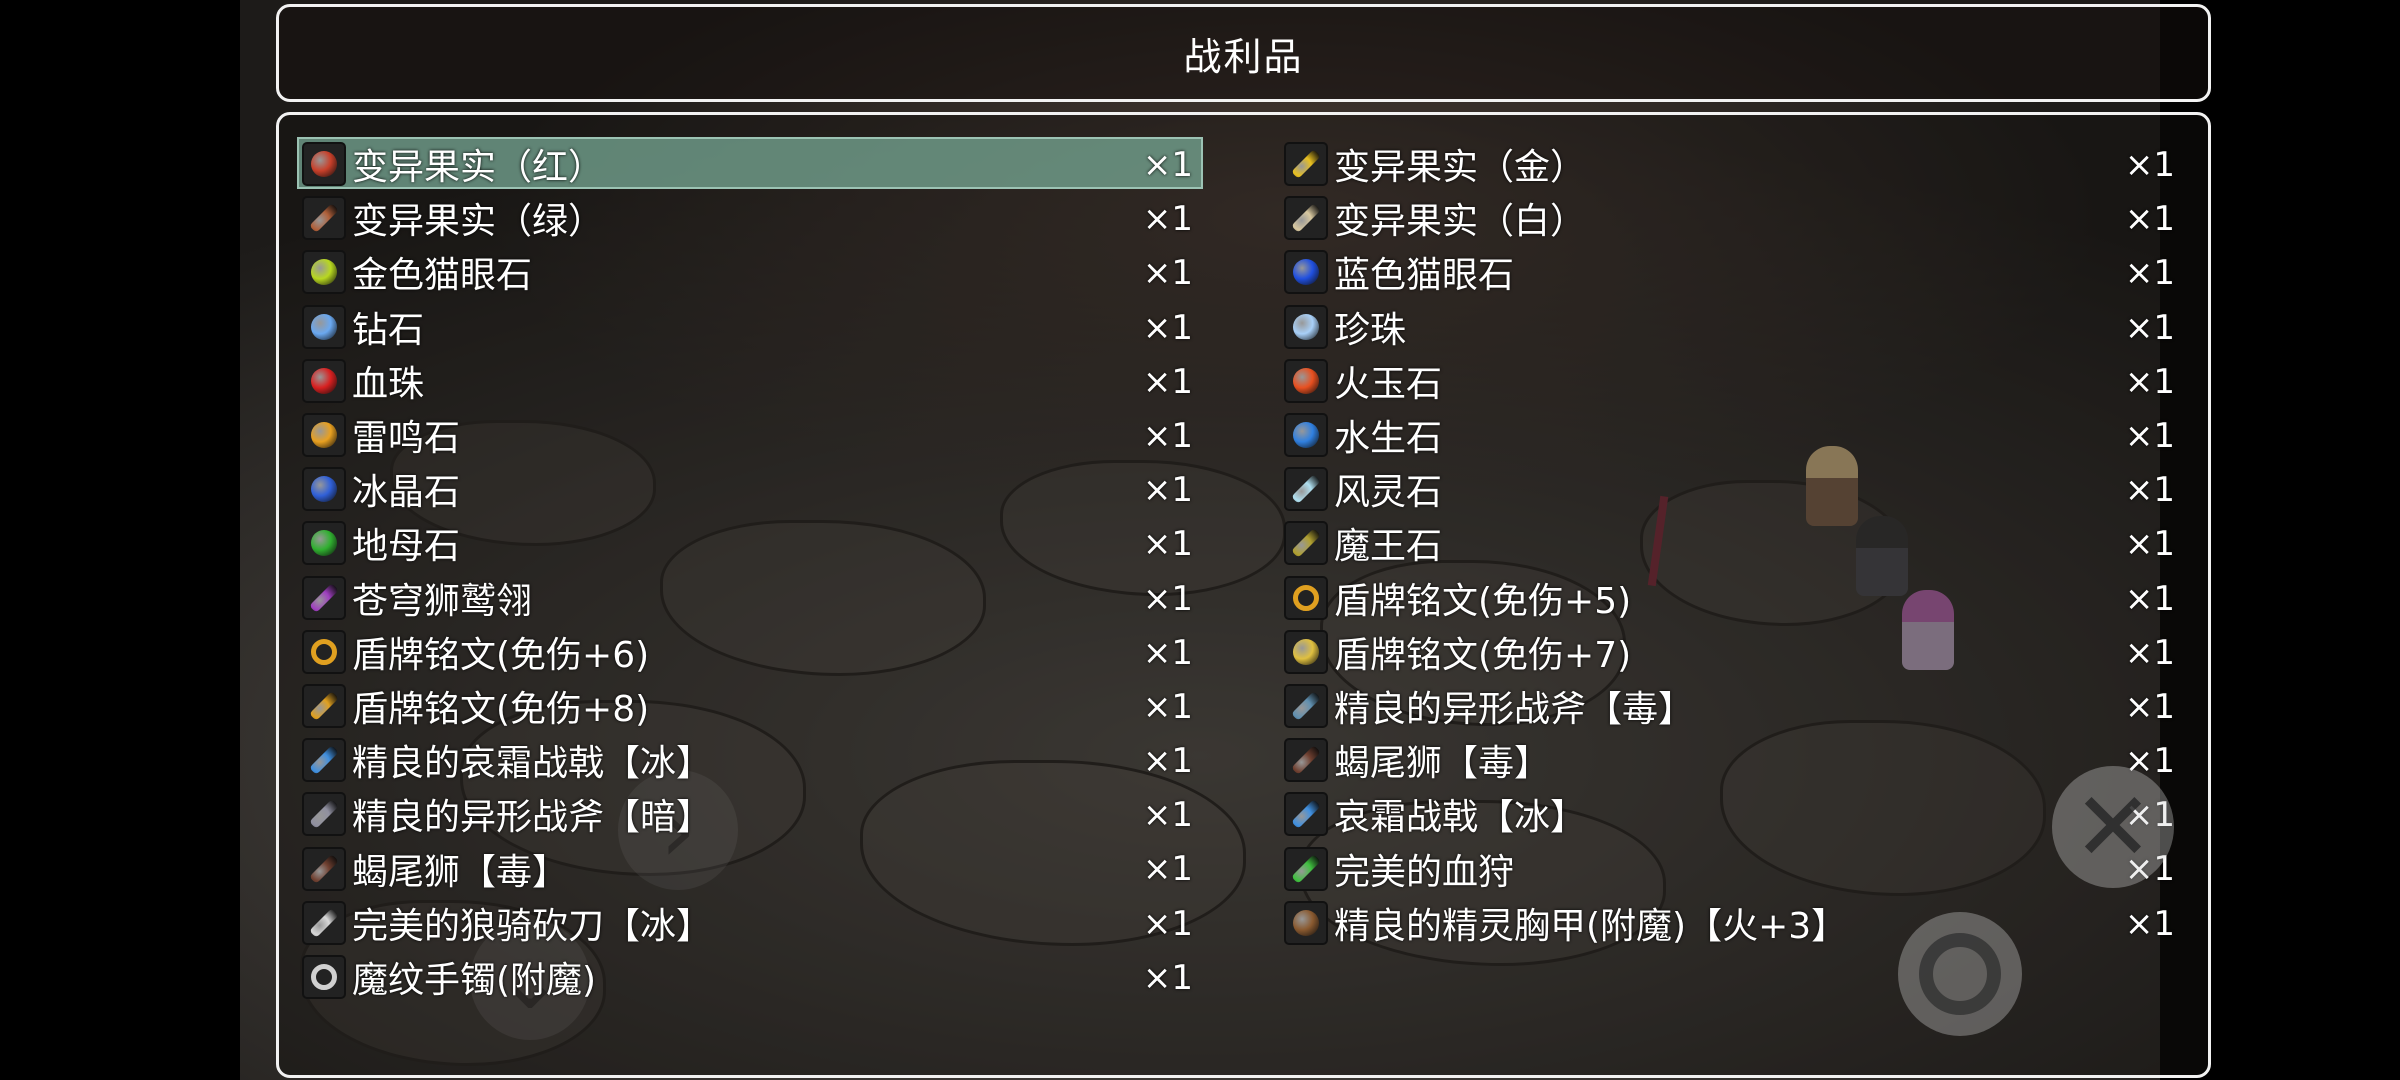 This screenshot has height=1080, width=2400. I want to click on loot-item-name: 变异果实（金）, so click(1460, 168).